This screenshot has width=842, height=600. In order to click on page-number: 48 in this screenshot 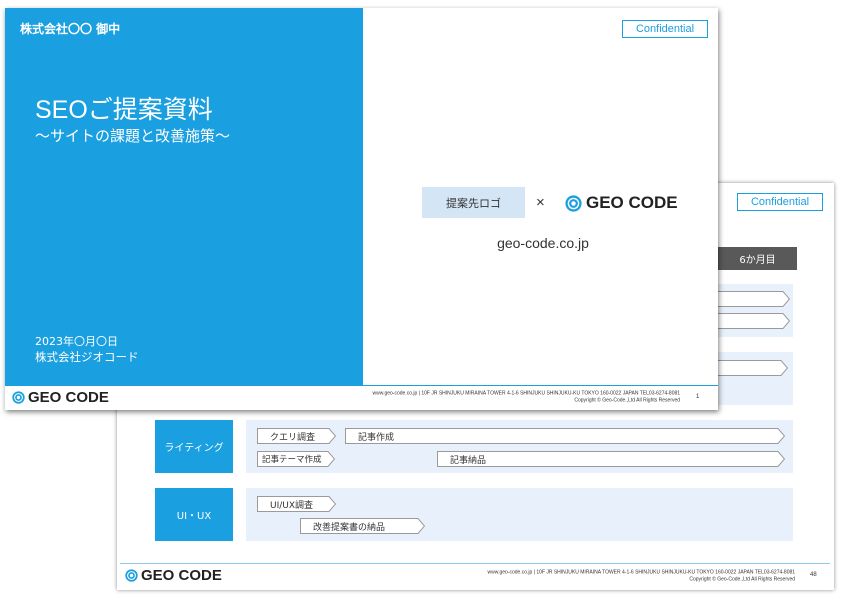, I will do `click(813, 575)`.